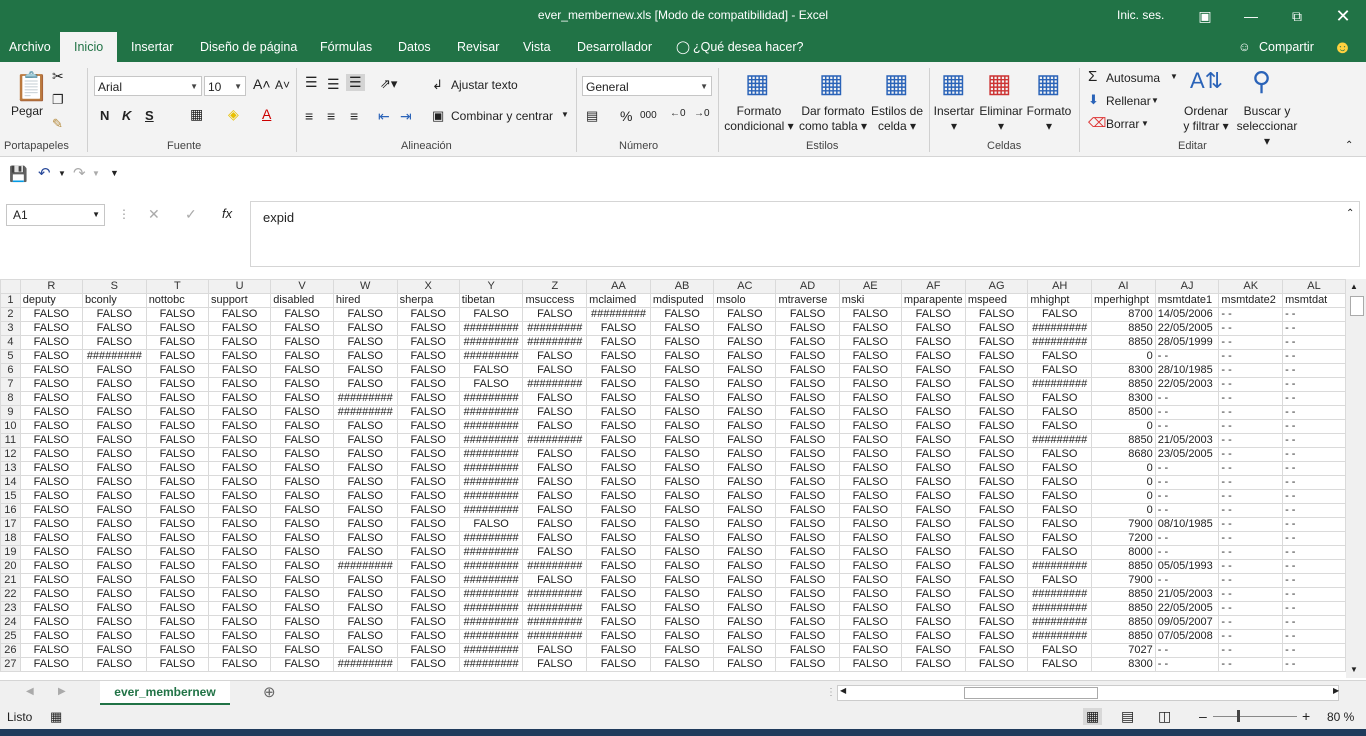 This screenshot has width=1366, height=736. What do you see at coordinates (1297, 16) in the screenshot?
I see `restore-icon: ⧉` at bounding box center [1297, 16].